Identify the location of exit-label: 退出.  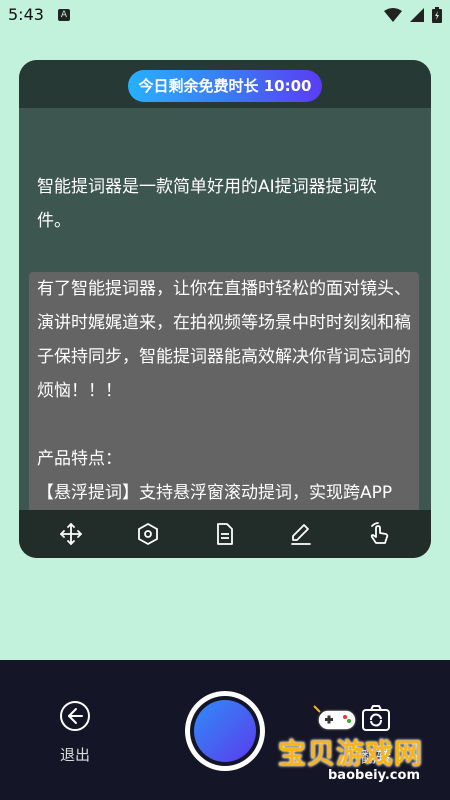
(74, 755).